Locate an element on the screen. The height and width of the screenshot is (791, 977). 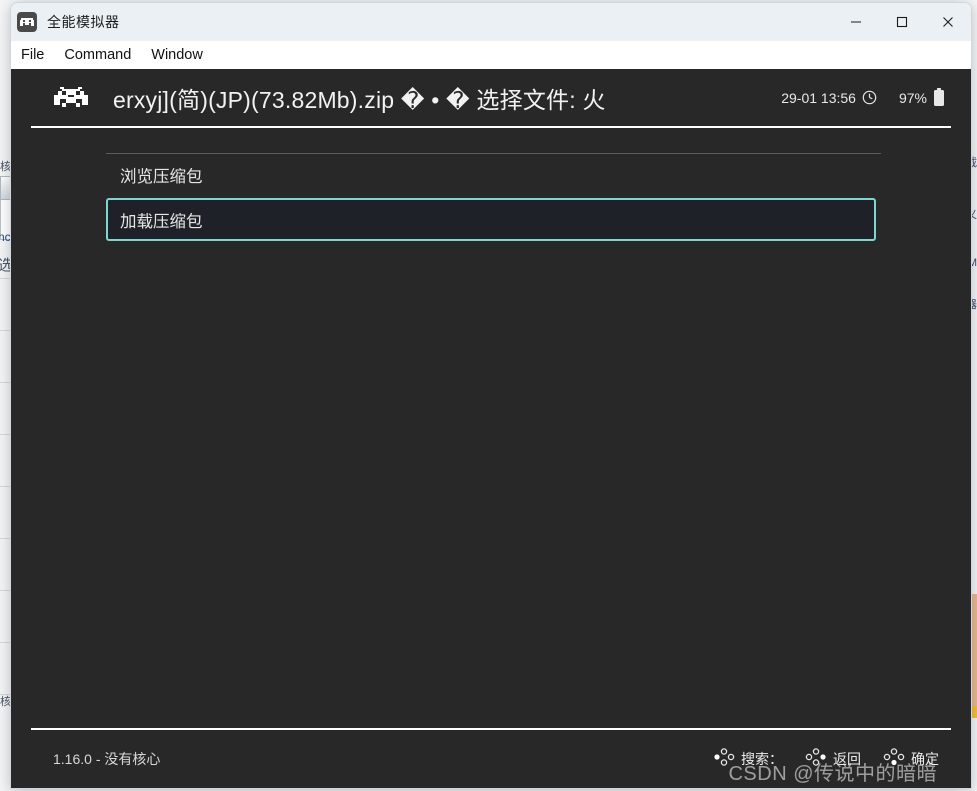
list-item-label: 加载压缩包 is located at coordinates (161, 221).